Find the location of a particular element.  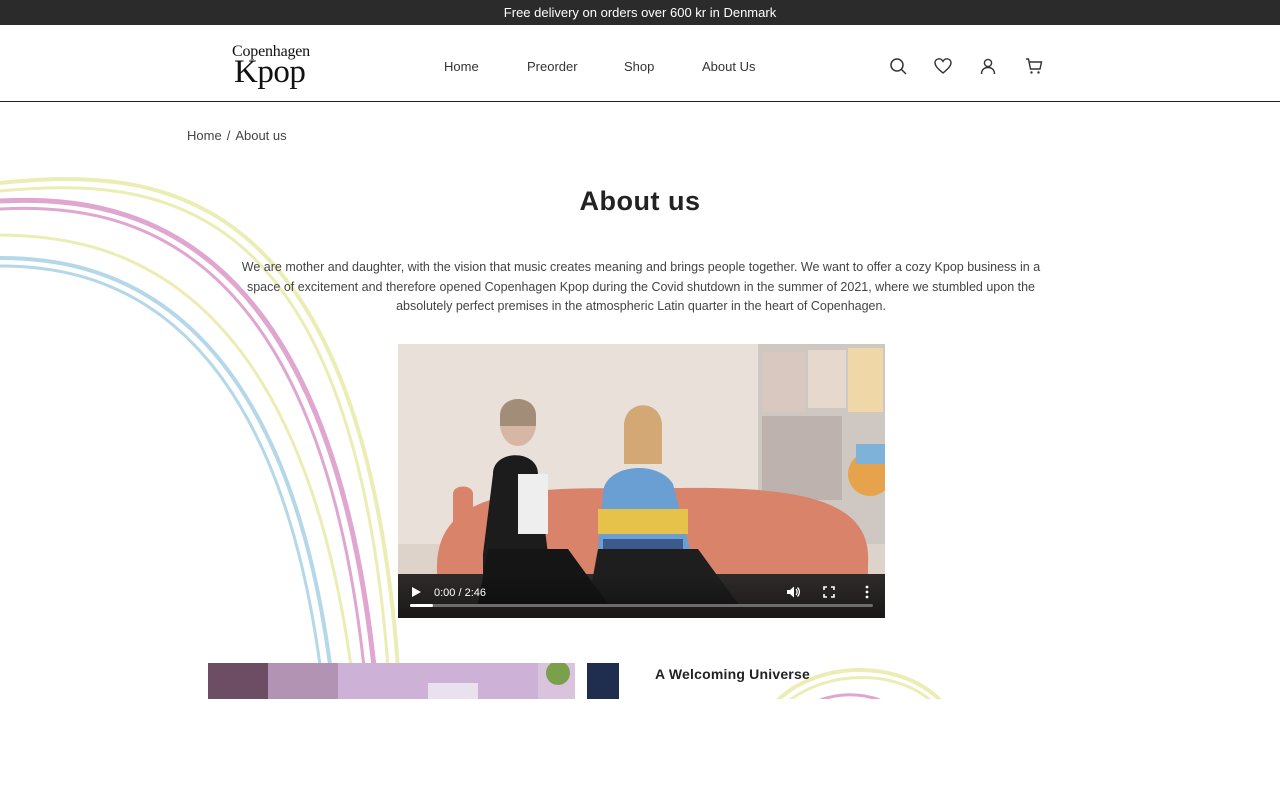

search-icon is located at coordinates (898, 66).